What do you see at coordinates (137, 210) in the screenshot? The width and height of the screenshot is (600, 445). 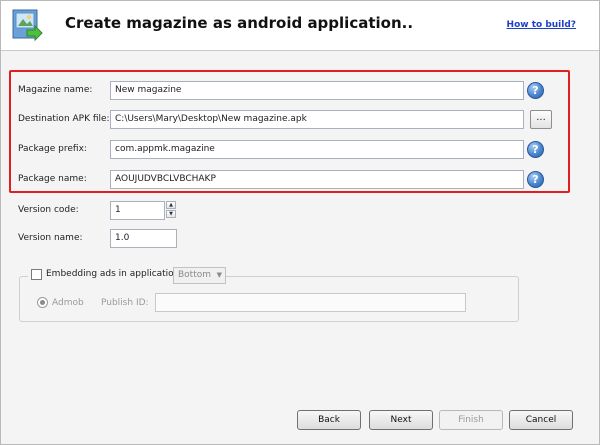 I see `version-code-input: 1` at bounding box center [137, 210].